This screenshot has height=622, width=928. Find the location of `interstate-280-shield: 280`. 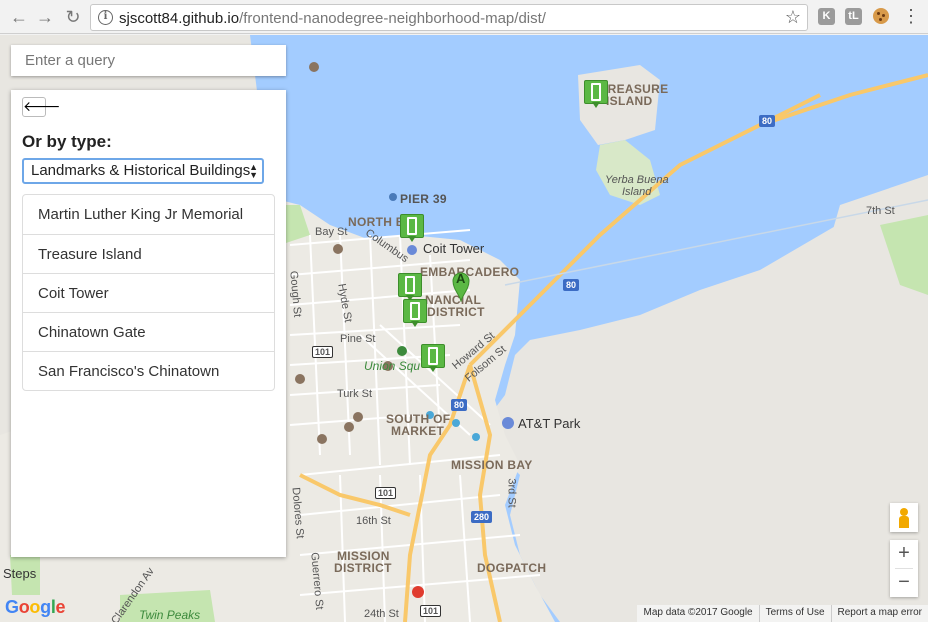

interstate-280-shield: 280 is located at coordinates (482, 517).